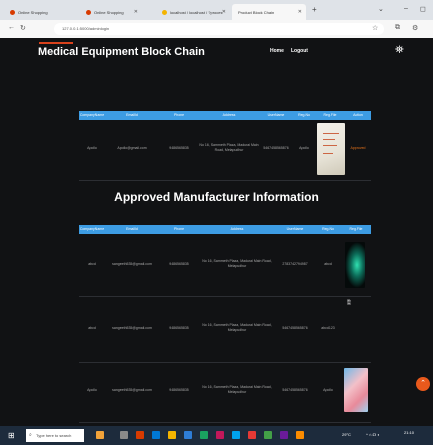 The image size is (433, 445). Describe the element at coordinates (358, 148) in the screenshot. I see `approve-action-link: Approved` at that location.